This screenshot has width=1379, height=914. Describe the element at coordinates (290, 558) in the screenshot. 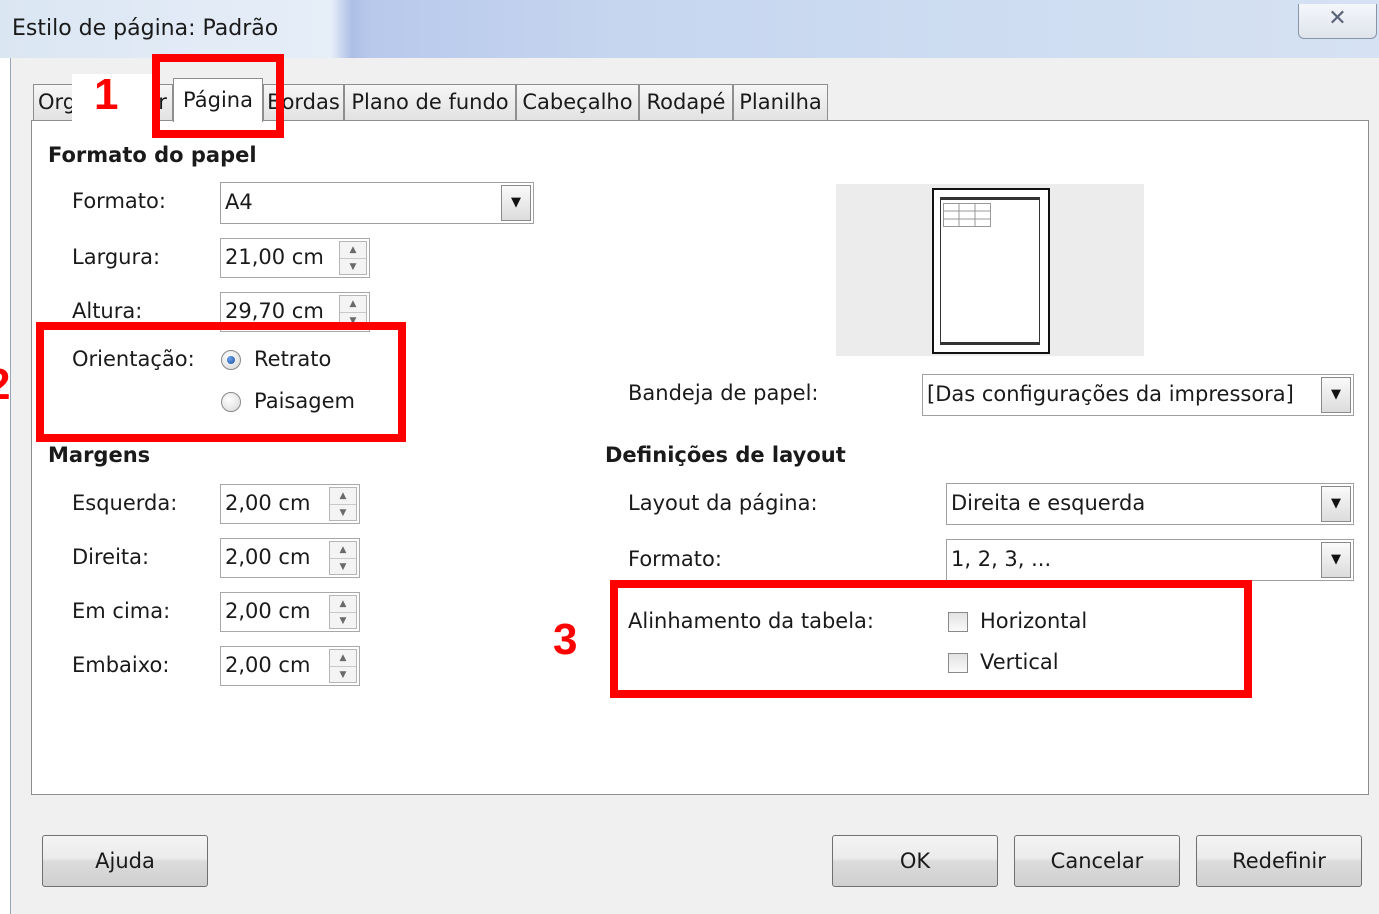

I see `margin-right-spinner: 2,00 cm ▲ ▼` at that location.